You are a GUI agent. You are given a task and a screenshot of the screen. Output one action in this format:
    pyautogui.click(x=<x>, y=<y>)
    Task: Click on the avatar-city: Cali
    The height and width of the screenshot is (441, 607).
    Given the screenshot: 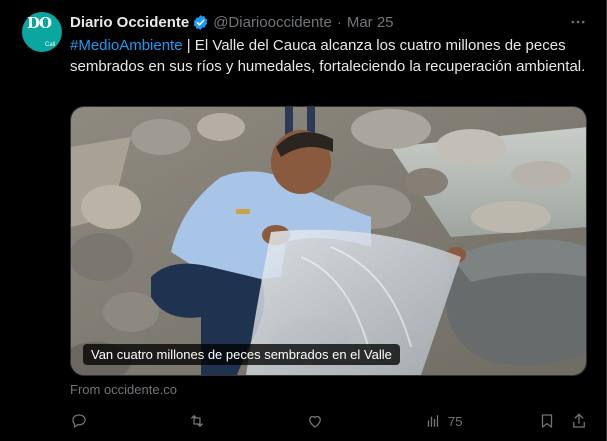 What is the action you would take?
    pyautogui.click(x=50, y=45)
    